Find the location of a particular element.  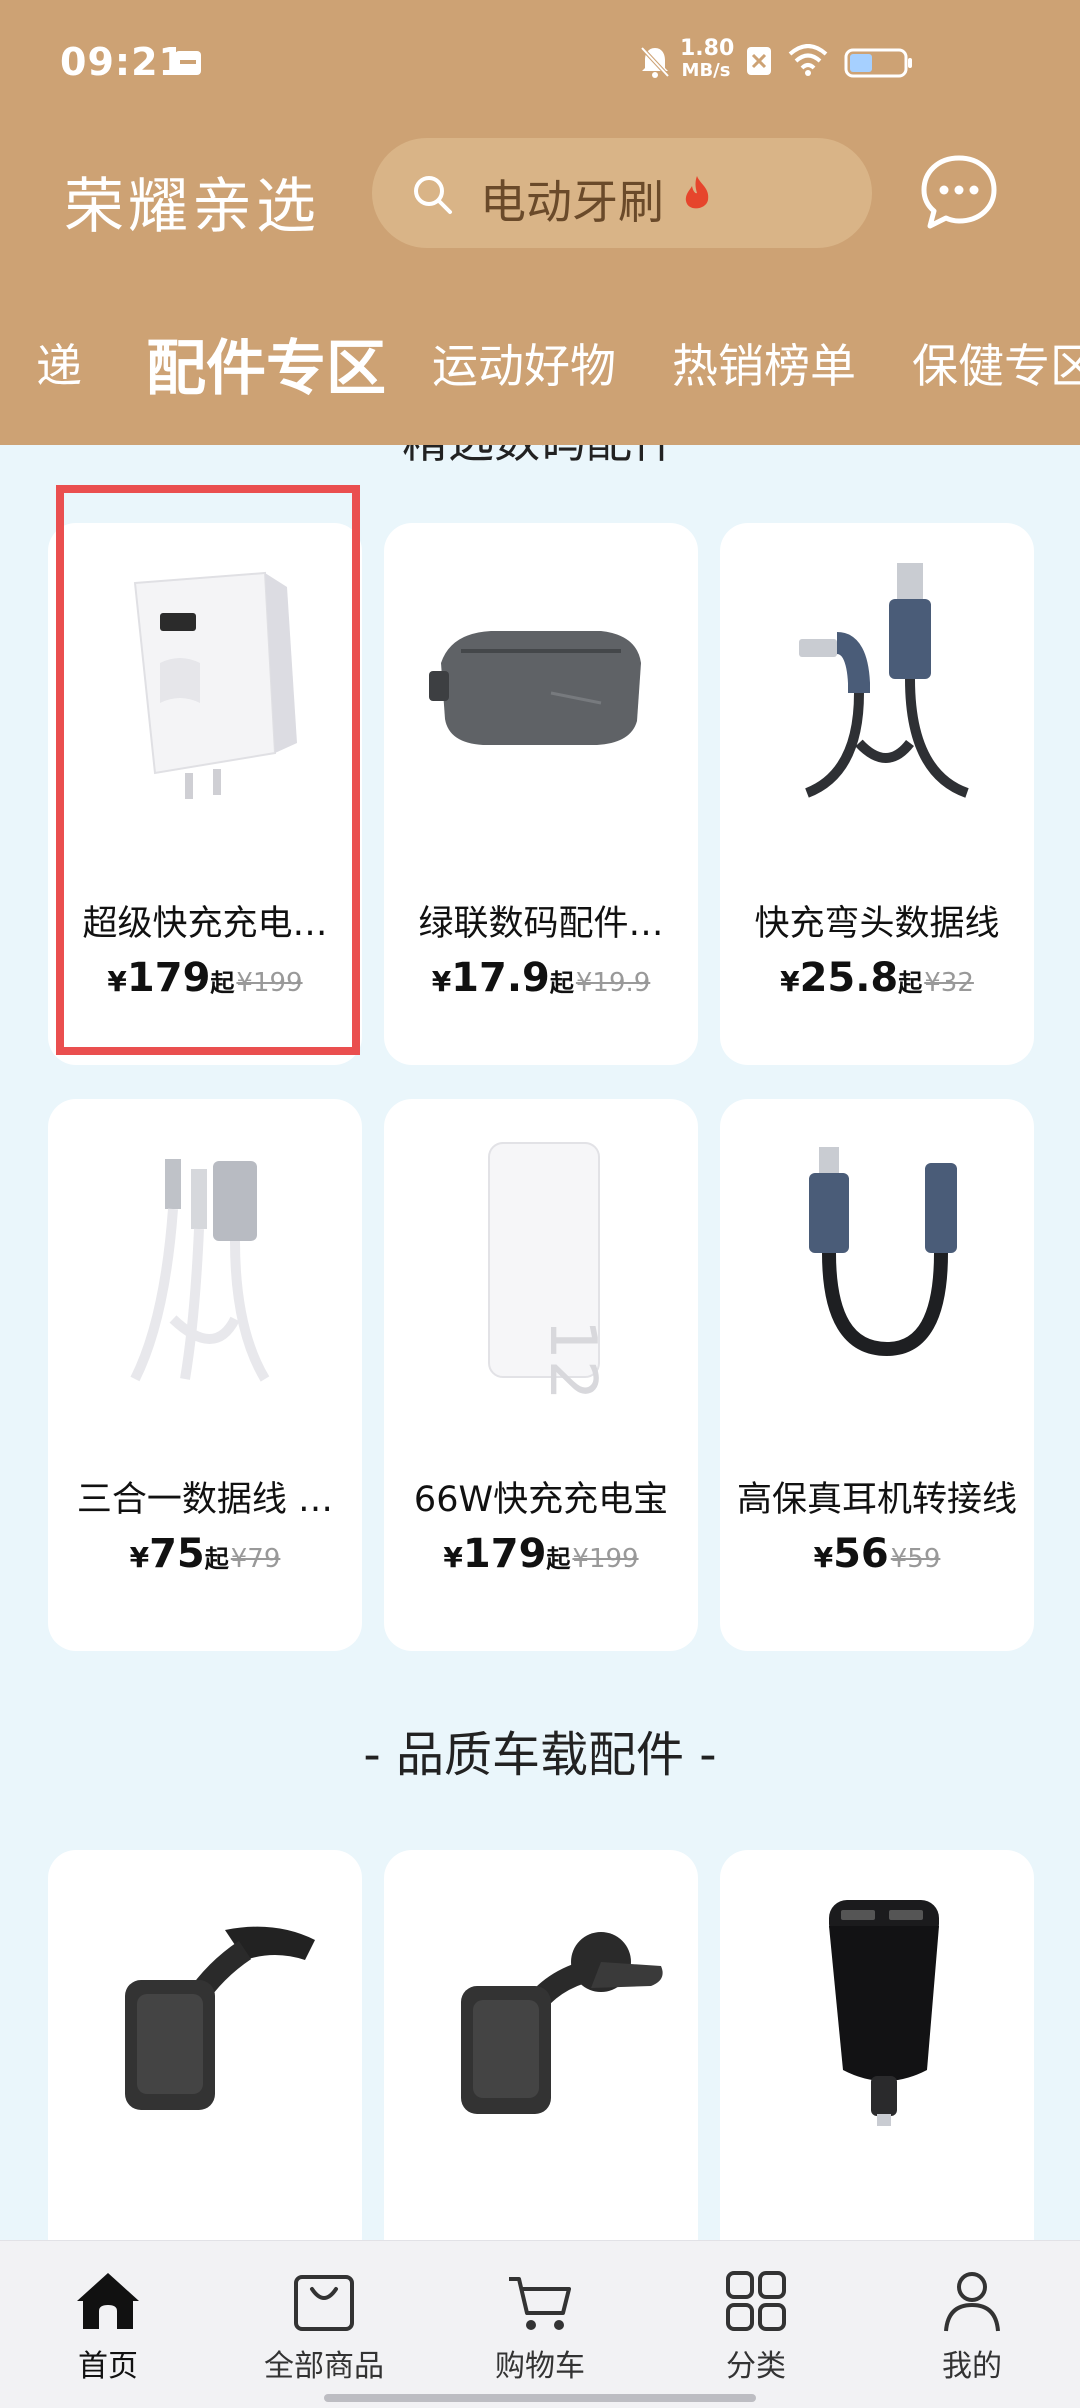

product-name: 快充弯头数据线 is located at coordinates (877, 924).